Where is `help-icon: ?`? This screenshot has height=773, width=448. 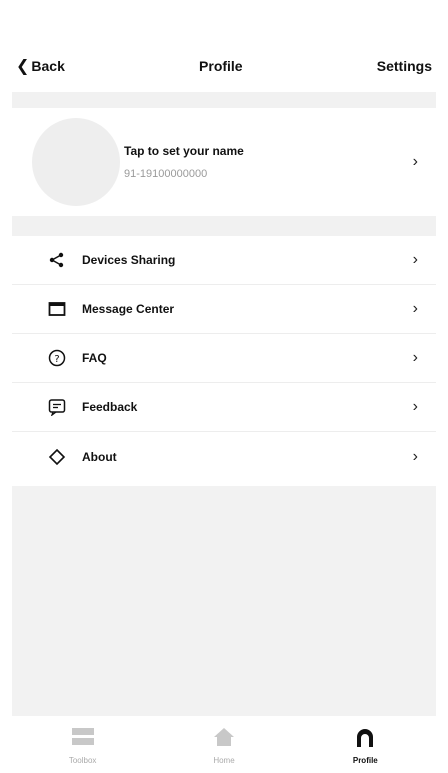
help-icon: ? is located at coordinates (57, 358).